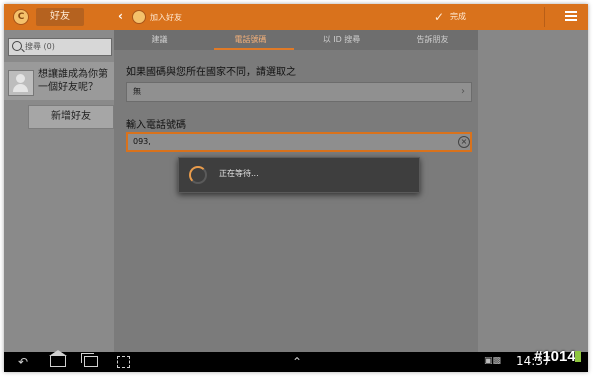 The image size is (600, 380). Describe the element at coordinates (166, 17) in the screenshot. I see `page-title: 加入好友` at that location.